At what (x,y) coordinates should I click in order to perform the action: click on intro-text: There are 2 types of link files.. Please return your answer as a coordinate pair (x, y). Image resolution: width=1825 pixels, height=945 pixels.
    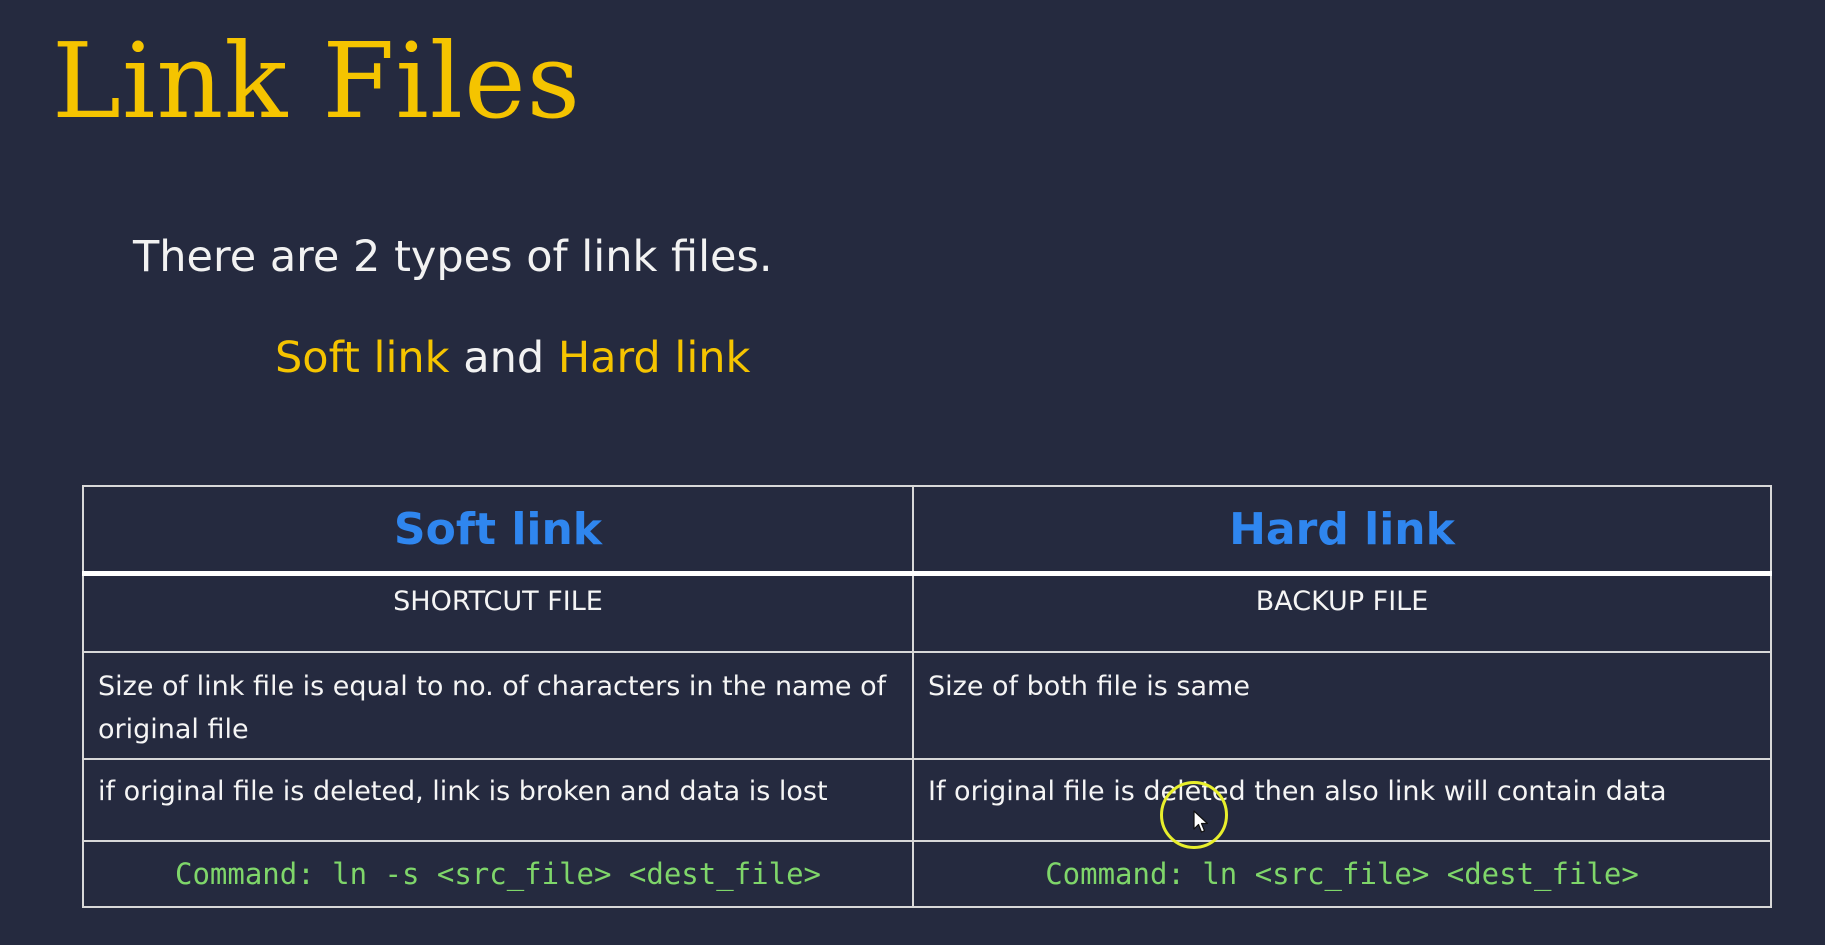
    Looking at the image, I should click on (453, 257).